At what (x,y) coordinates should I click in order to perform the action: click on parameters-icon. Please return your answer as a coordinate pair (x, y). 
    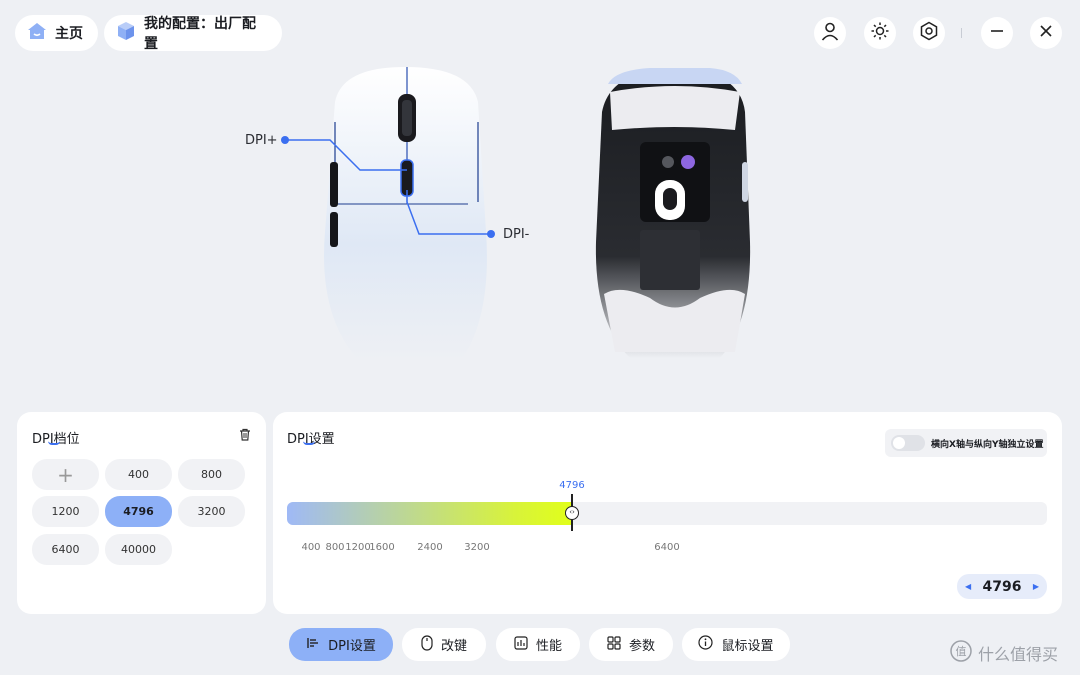
    Looking at the image, I should click on (614, 644).